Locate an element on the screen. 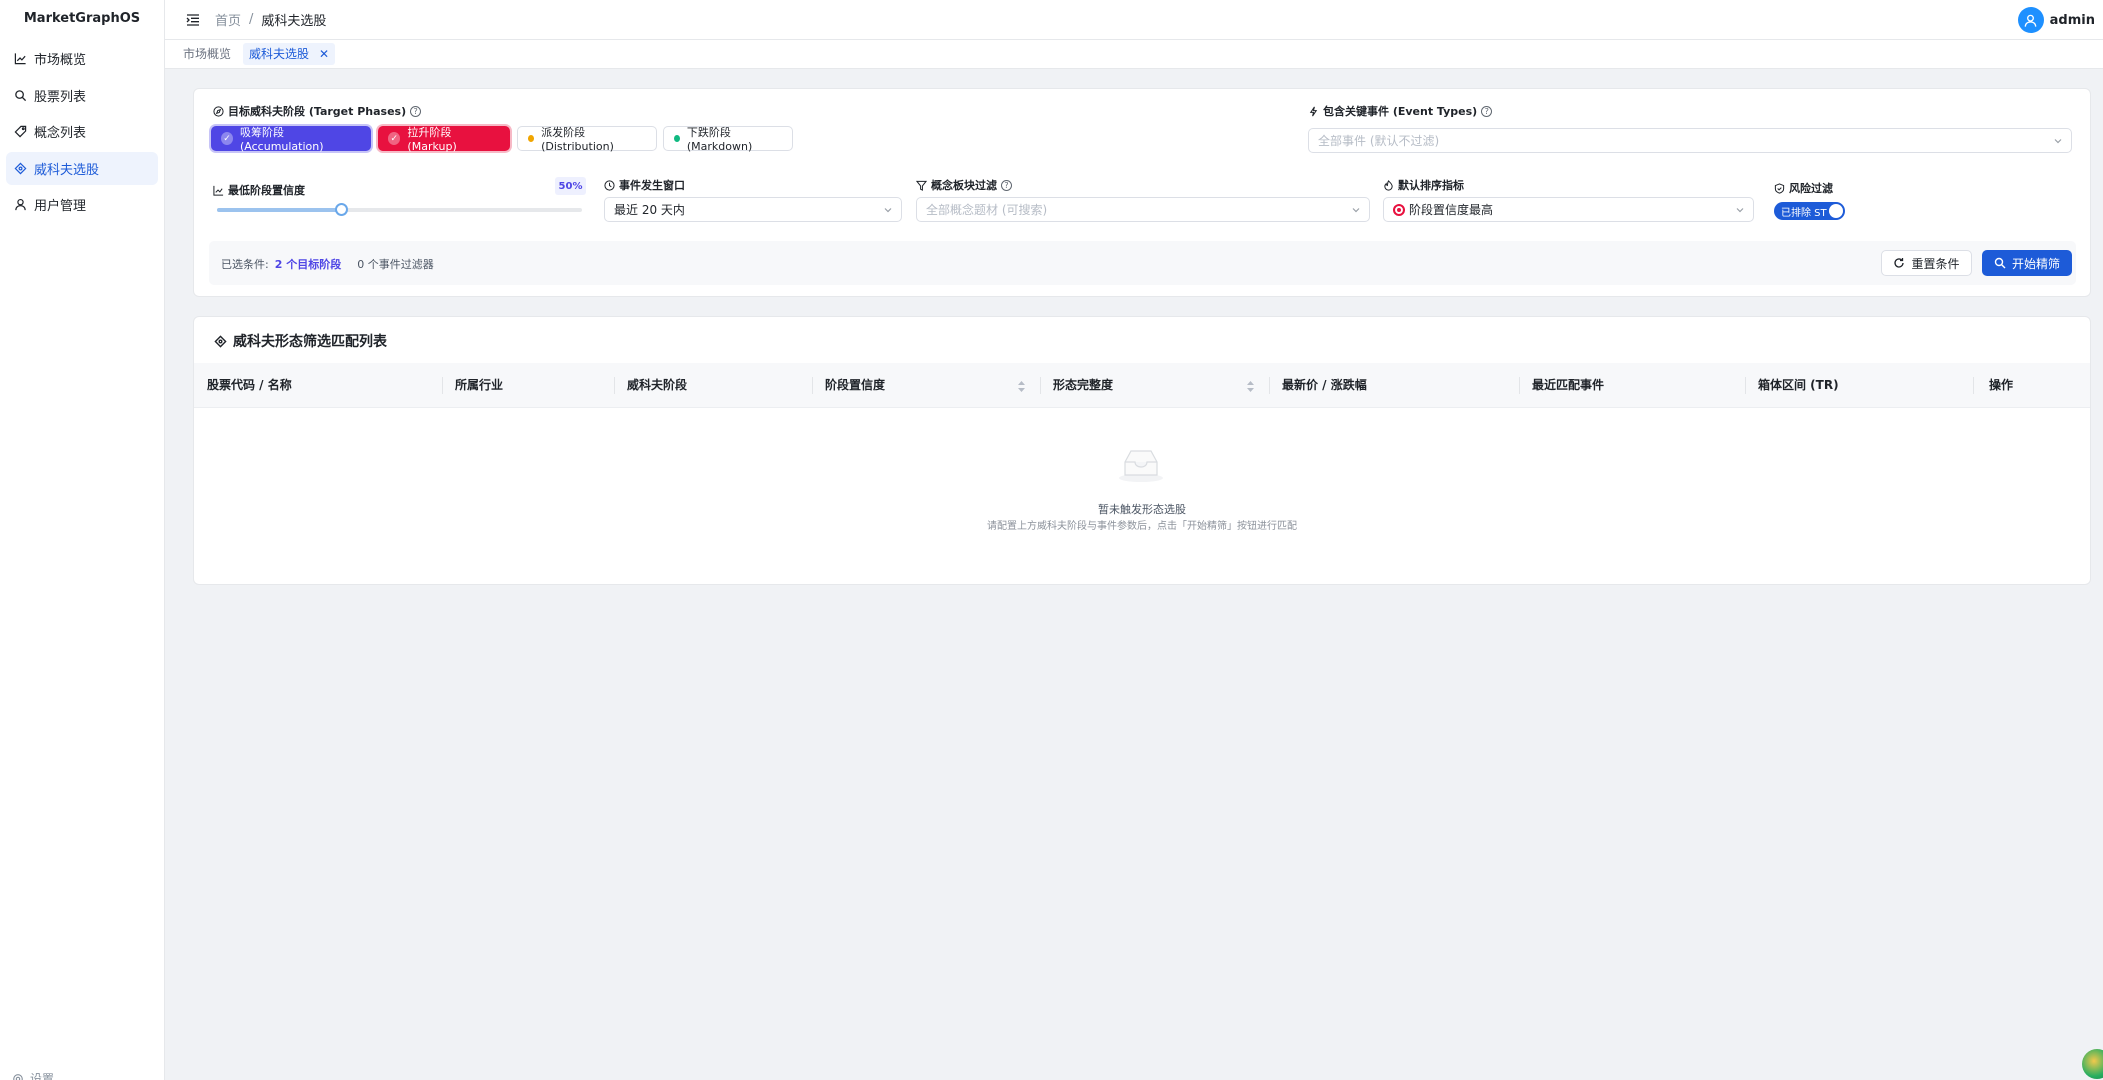 This screenshot has width=2103, height=1080. event-window-label: 事件发生窗口 is located at coordinates (644, 185).